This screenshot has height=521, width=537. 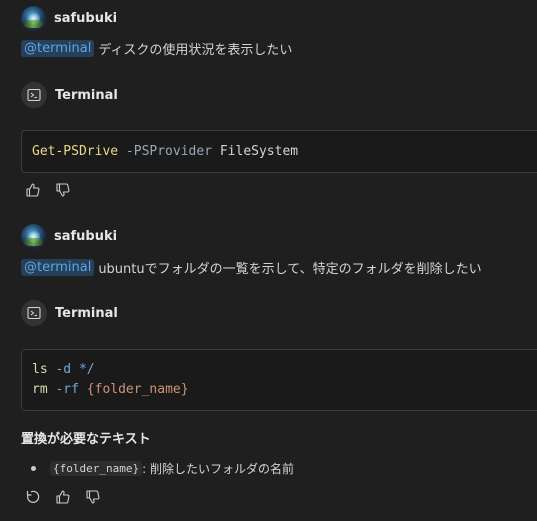 I want to click on code-line: rm -rf {folder_name}, so click(x=279, y=390).